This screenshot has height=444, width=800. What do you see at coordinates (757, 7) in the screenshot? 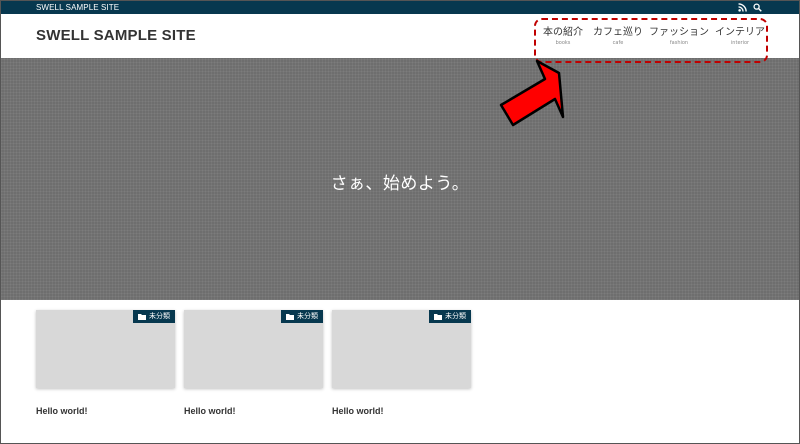
I see `search-icon` at bounding box center [757, 7].